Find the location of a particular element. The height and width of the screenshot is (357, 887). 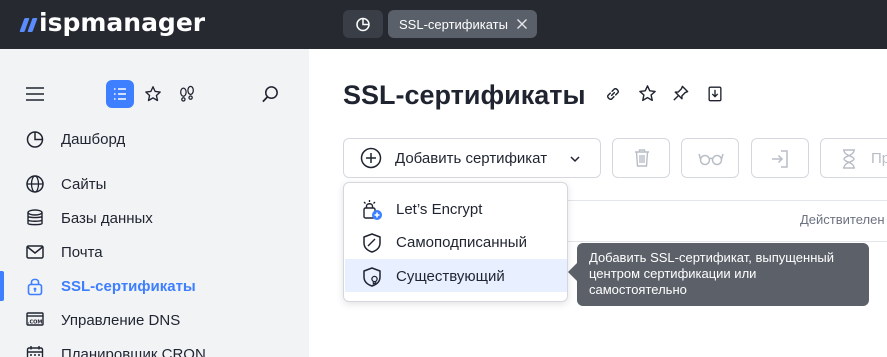

sidebar-item-dns: .COM Управление DNS is located at coordinates (154, 320).